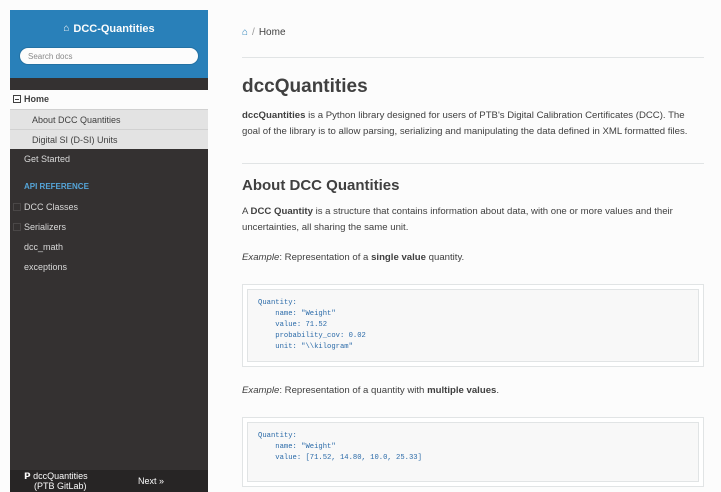 The height and width of the screenshot is (492, 721). Describe the element at coordinates (398, 257) in the screenshot. I see `example-1-strong: single value` at that location.